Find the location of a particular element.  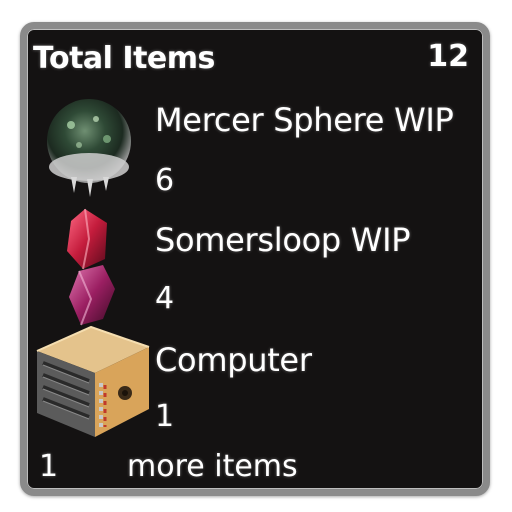

mercer-sphere-icon is located at coordinates (89, 148).